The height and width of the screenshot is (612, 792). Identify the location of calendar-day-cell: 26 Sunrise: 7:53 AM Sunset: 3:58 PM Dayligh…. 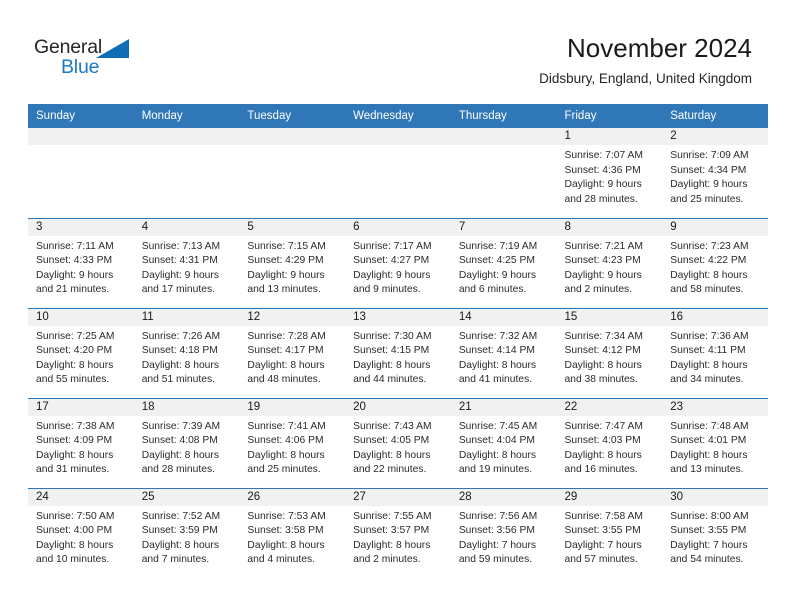
(292, 532).